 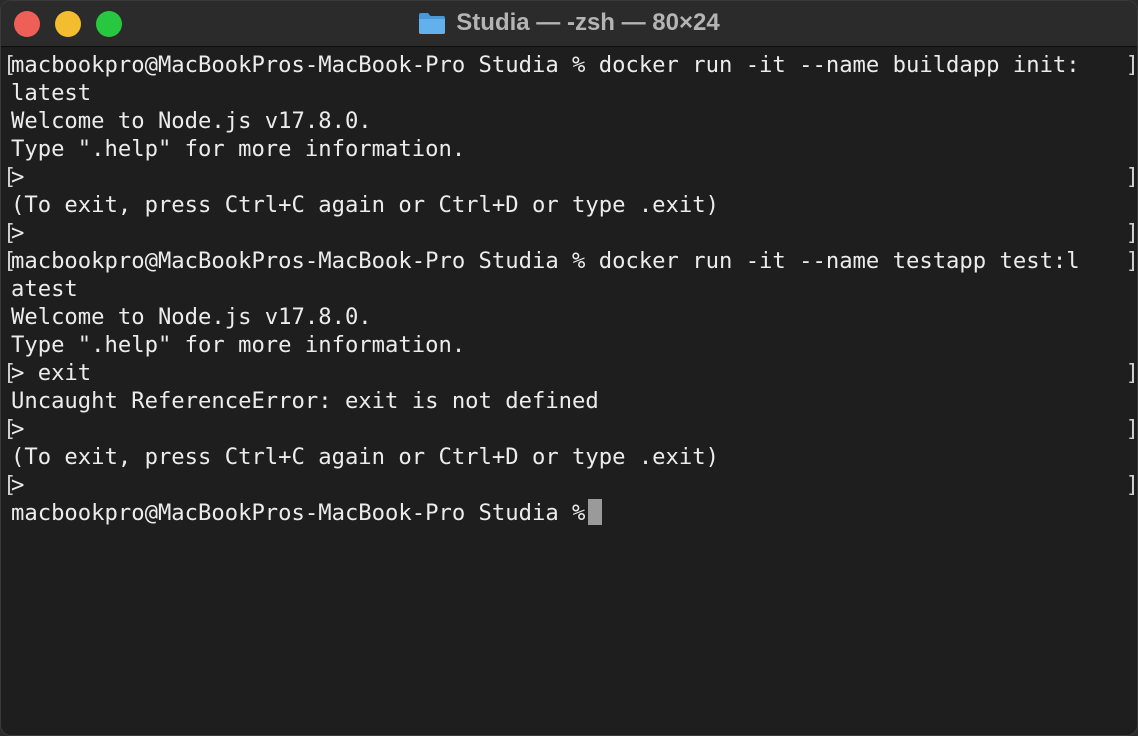 What do you see at coordinates (44, 289) in the screenshot?
I see `terminal-line-text: atest` at bounding box center [44, 289].